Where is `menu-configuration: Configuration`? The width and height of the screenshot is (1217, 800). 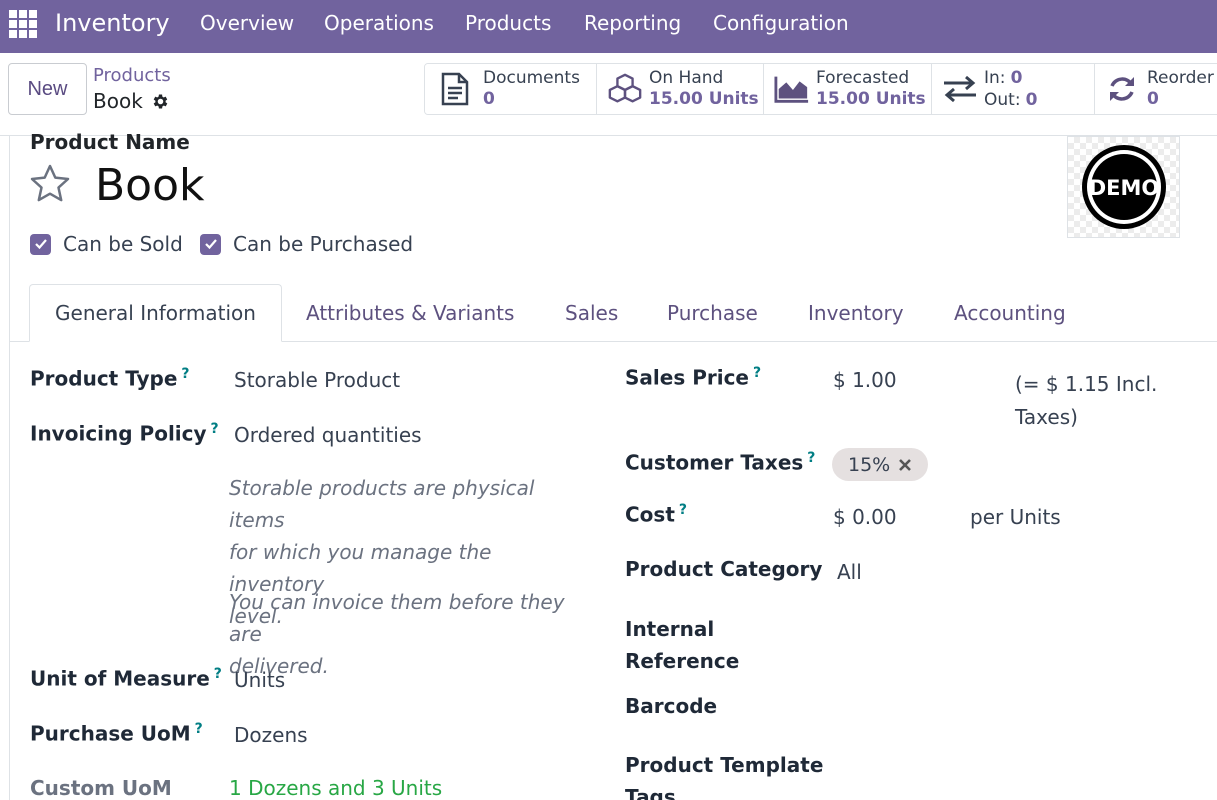
menu-configuration: Configuration is located at coordinates (781, 23).